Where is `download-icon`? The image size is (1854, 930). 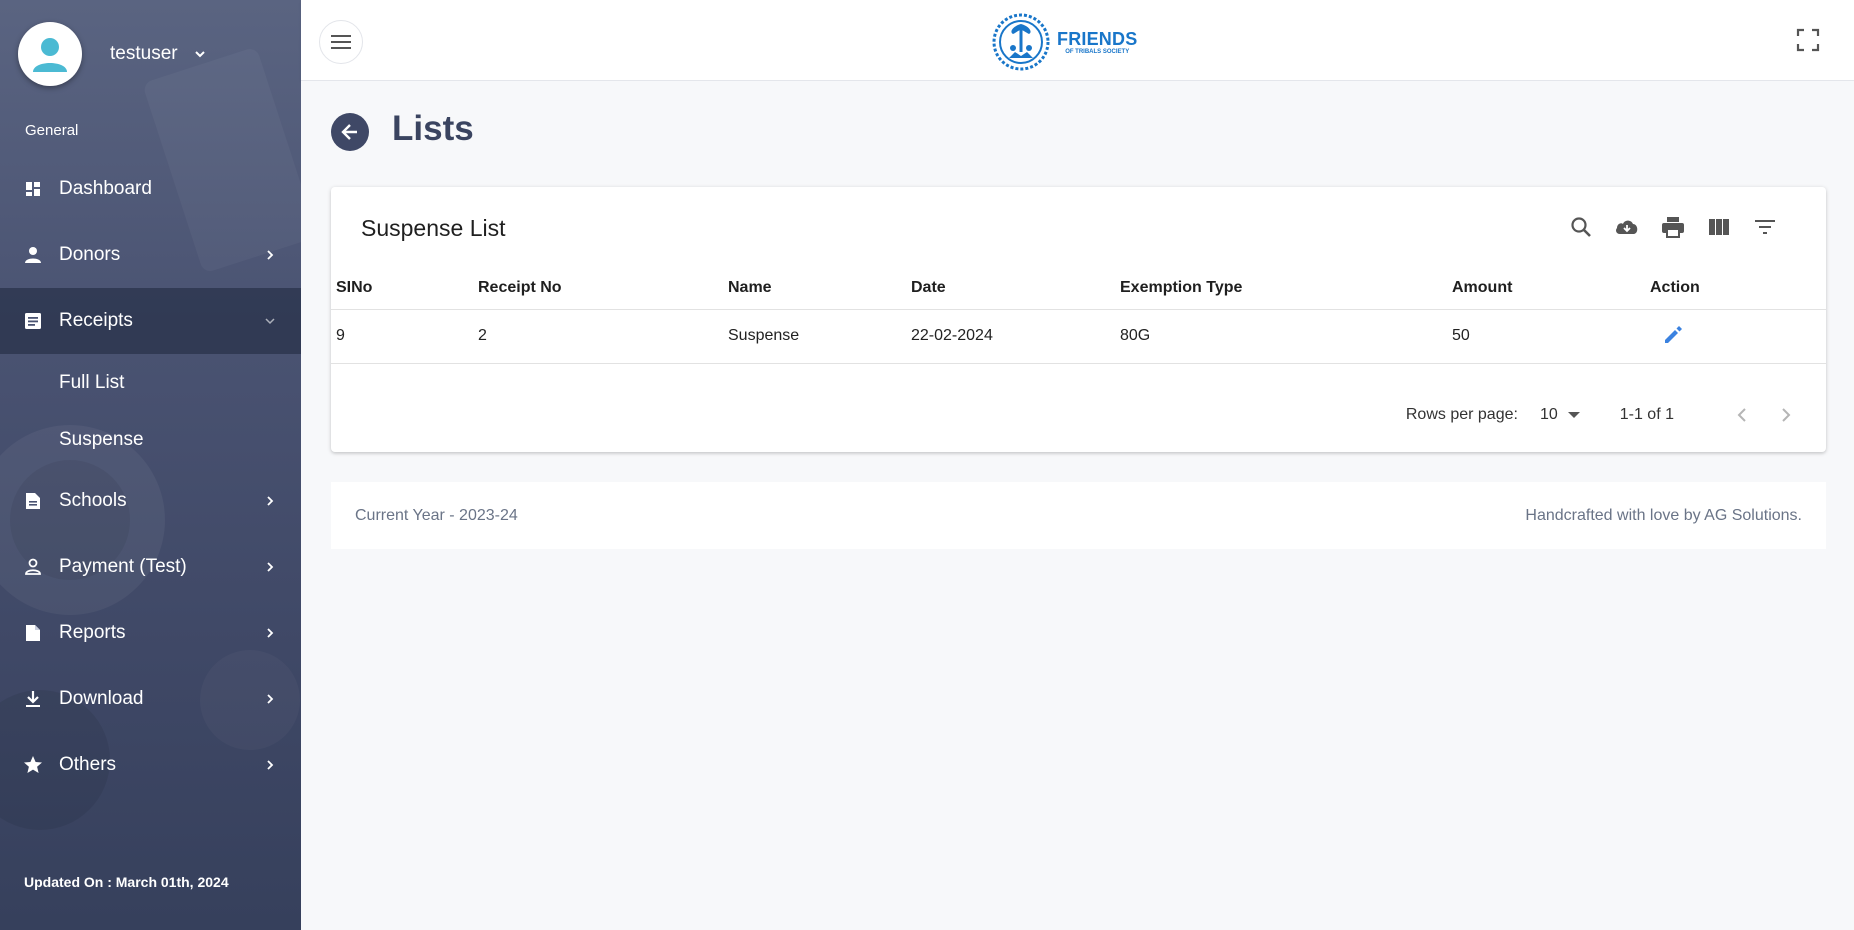
download-icon is located at coordinates (33, 699).